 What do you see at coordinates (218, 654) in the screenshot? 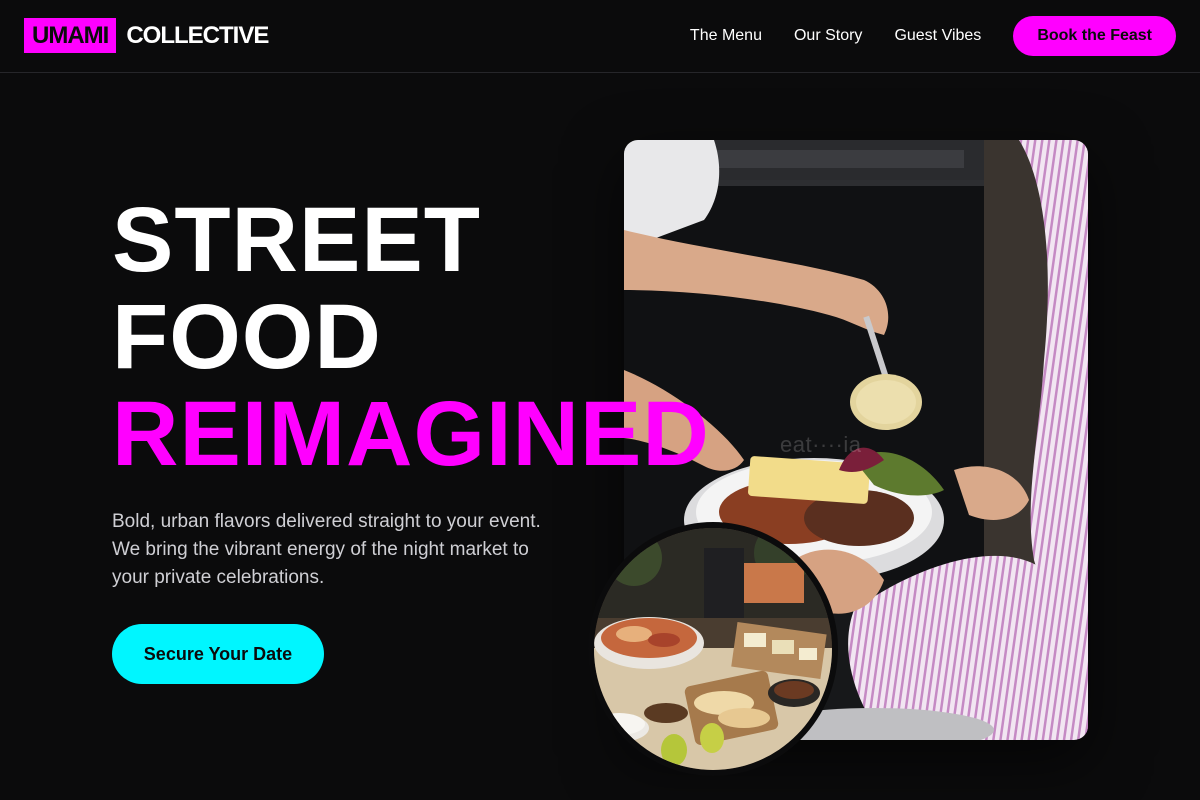
I see `secure-date-button: Secure Your Date` at bounding box center [218, 654].